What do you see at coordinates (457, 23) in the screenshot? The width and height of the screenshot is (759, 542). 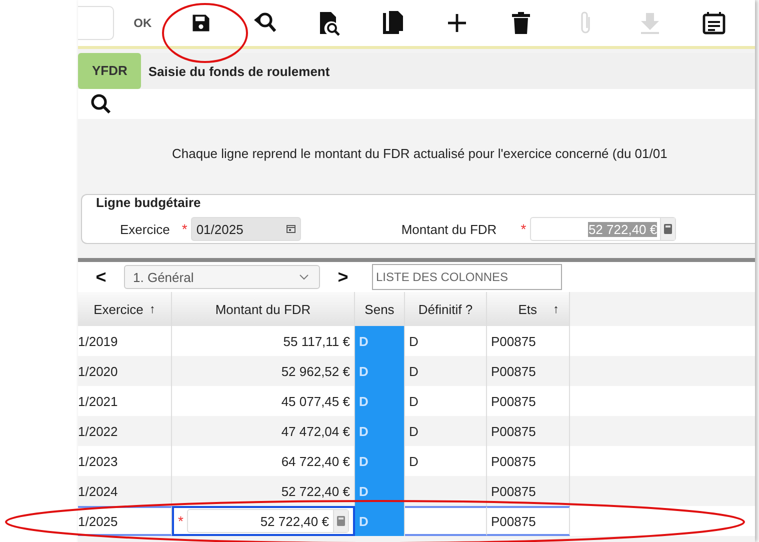 I see `plus-icon` at bounding box center [457, 23].